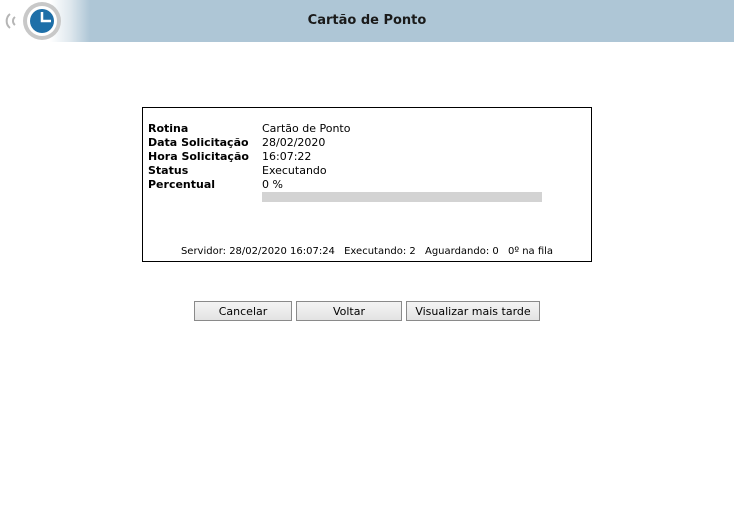 Image resolution: width=734 pixels, height=519 pixels. What do you see at coordinates (294, 142) in the screenshot?
I see `request-date-value: 28/02/2020` at bounding box center [294, 142].